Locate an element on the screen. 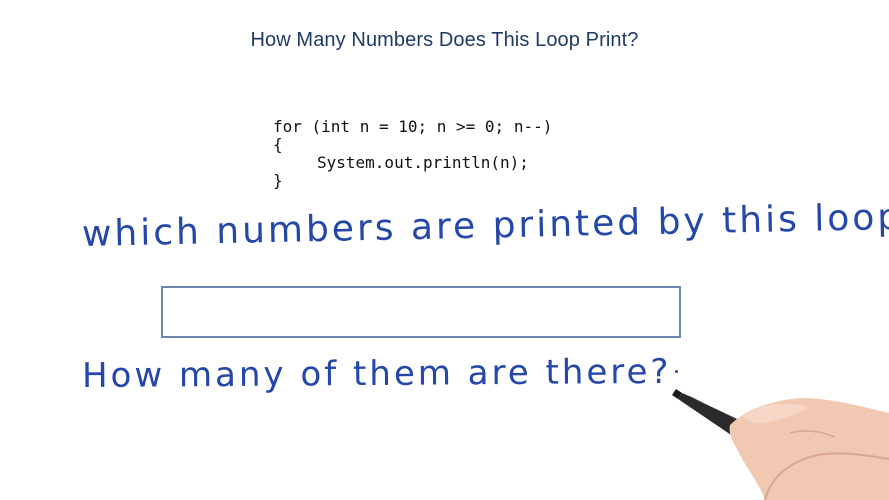 The width and height of the screenshot is (889, 500). page-title: How Many Numbers Does This Loop Print? is located at coordinates (444, 40).